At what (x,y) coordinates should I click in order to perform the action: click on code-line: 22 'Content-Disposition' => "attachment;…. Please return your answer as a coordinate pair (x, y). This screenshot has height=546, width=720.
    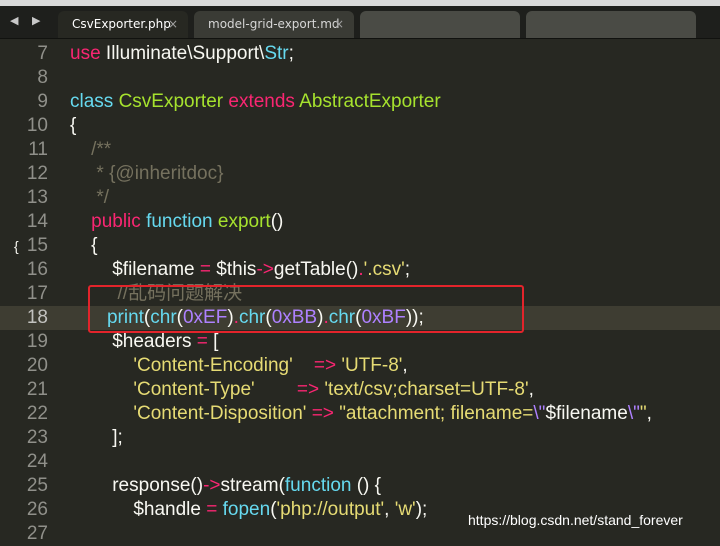
    Looking at the image, I should click on (360, 414).